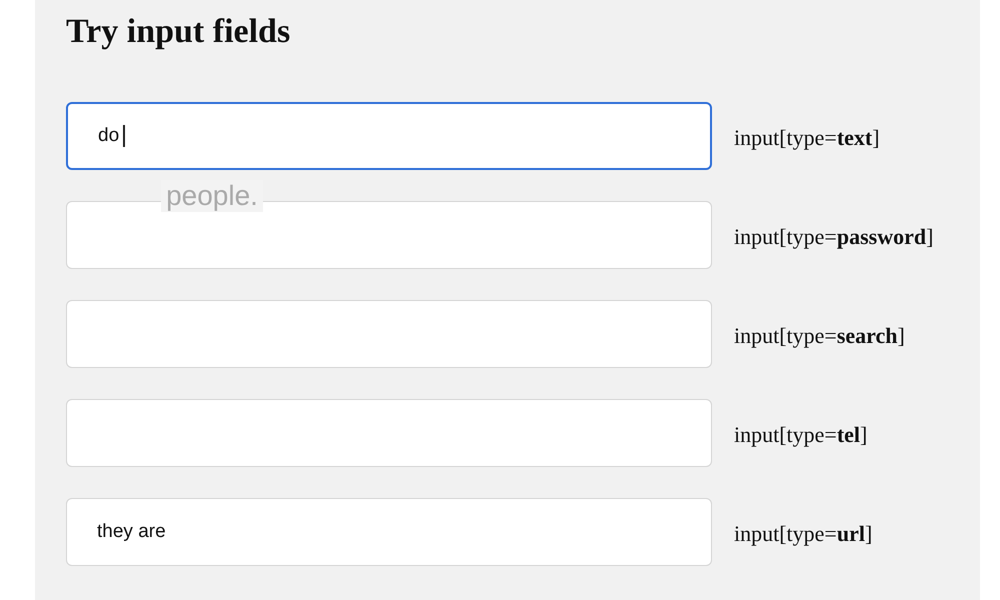 This screenshot has height=600, width=1000. I want to click on field-label: input[type=search], so click(819, 336).